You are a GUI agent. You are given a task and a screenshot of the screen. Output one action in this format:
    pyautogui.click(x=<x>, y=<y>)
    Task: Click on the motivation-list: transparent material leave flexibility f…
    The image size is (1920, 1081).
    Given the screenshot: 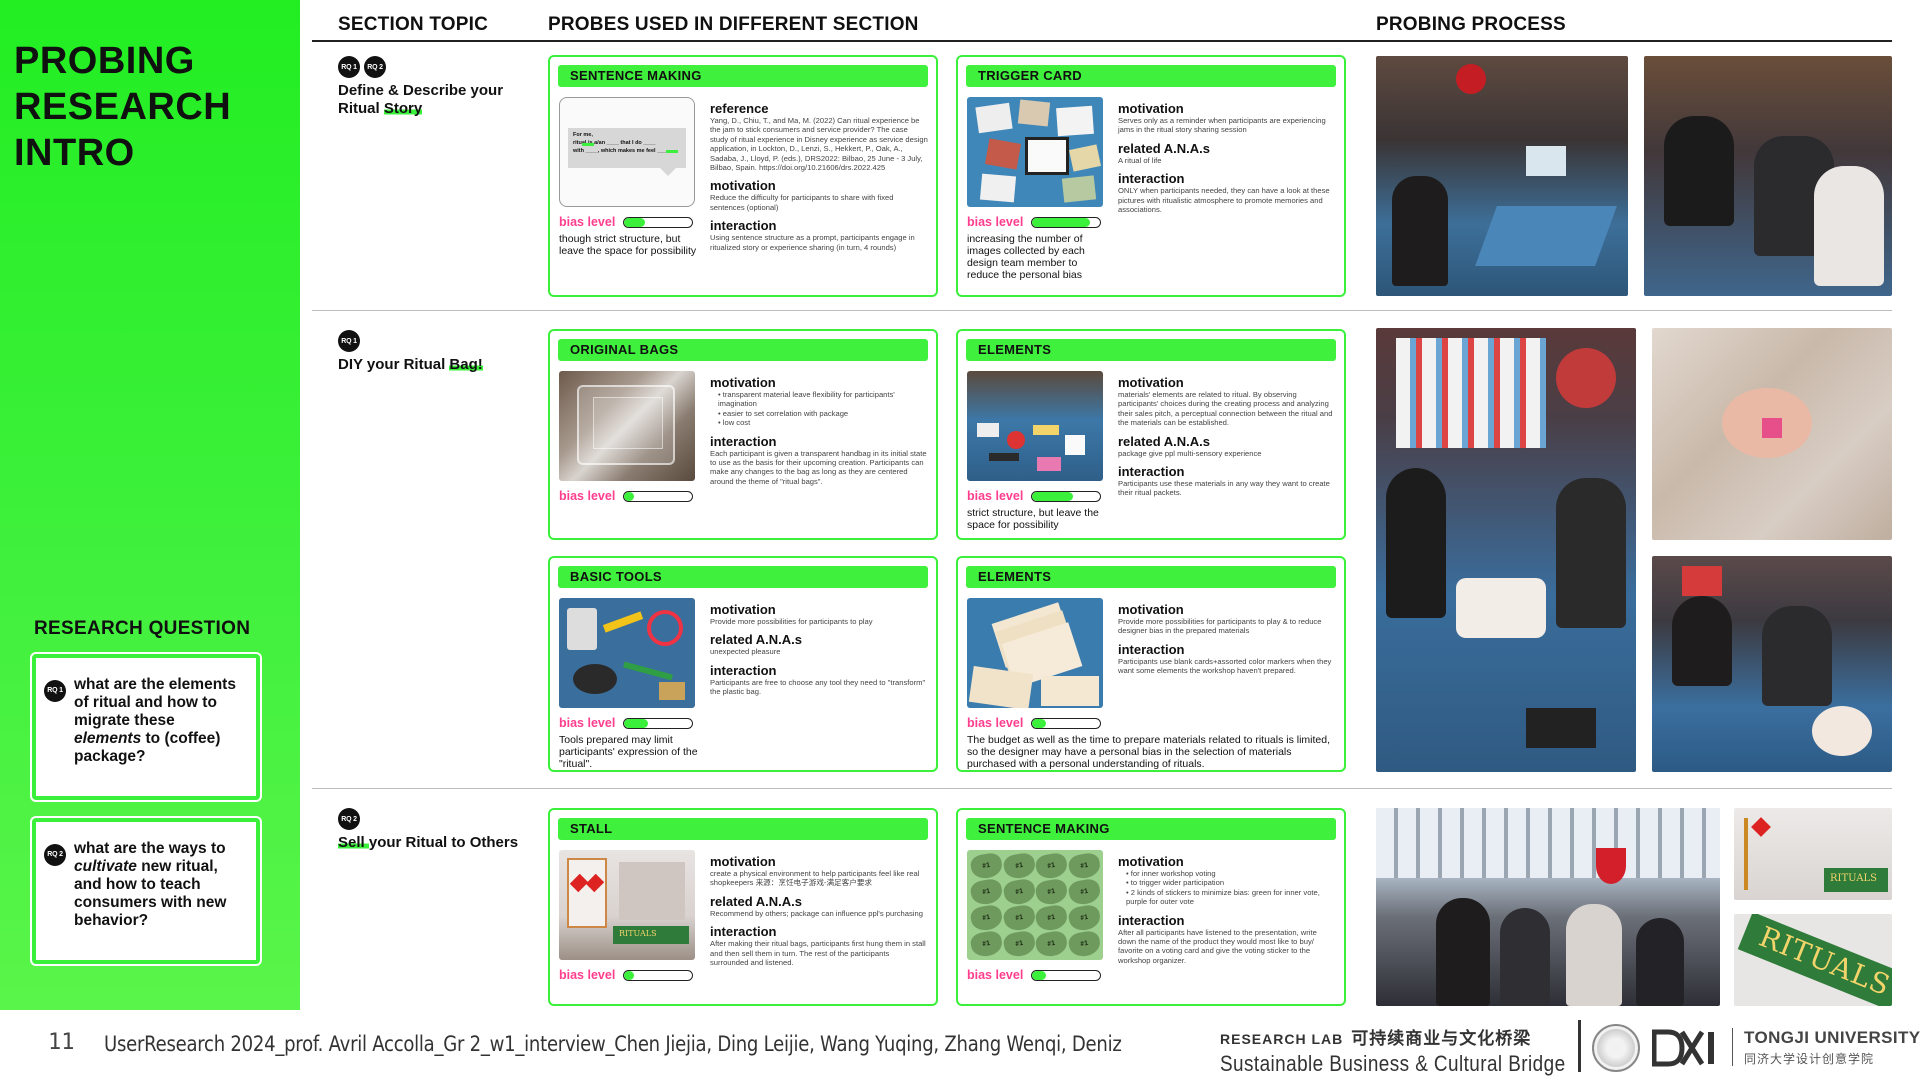 What is the action you would take?
    pyautogui.click(x=819, y=409)
    